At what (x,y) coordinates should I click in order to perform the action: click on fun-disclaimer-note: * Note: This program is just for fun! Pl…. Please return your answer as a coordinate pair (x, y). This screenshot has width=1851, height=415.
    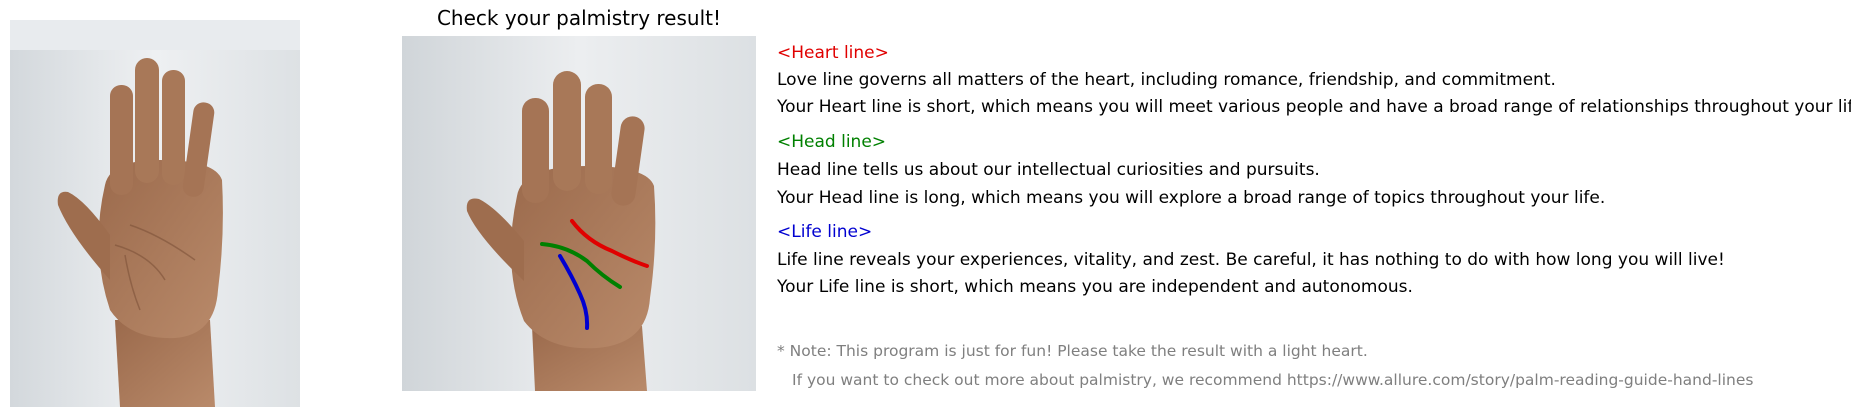
    Looking at the image, I should click on (1072, 351).